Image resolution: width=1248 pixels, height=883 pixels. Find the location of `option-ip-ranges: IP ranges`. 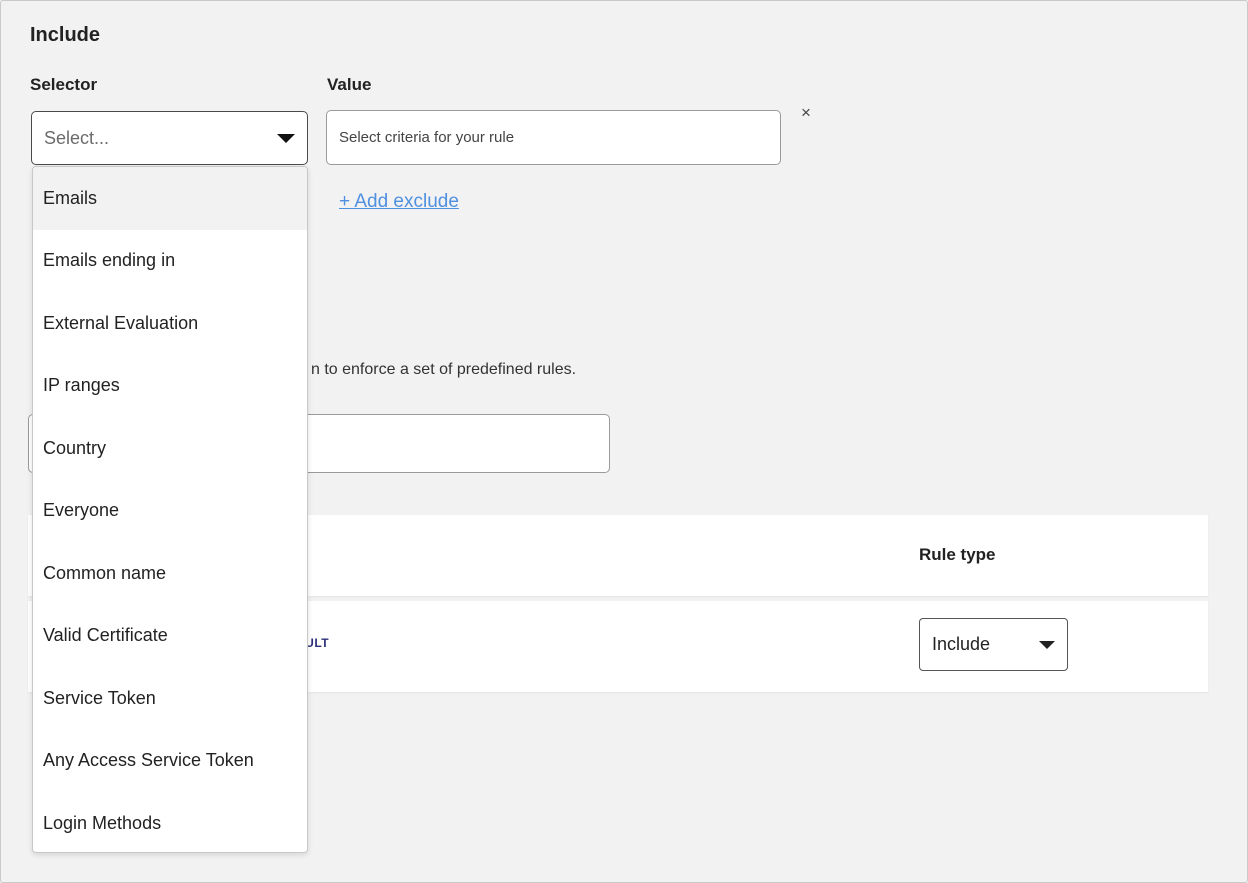

option-ip-ranges: IP ranges is located at coordinates (170, 386).